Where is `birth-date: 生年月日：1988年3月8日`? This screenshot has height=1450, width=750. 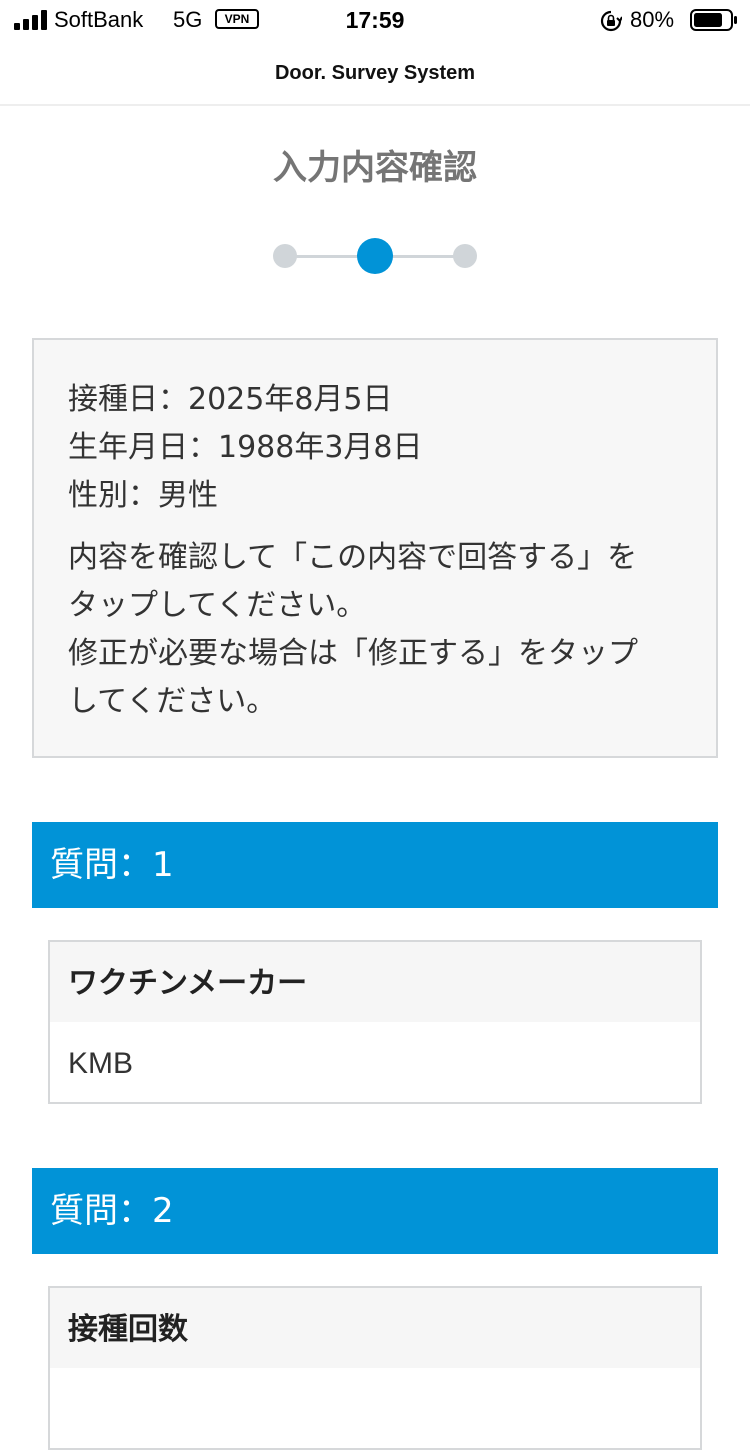 birth-date: 生年月日：1988年3月8日 is located at coordinates (245, 447).